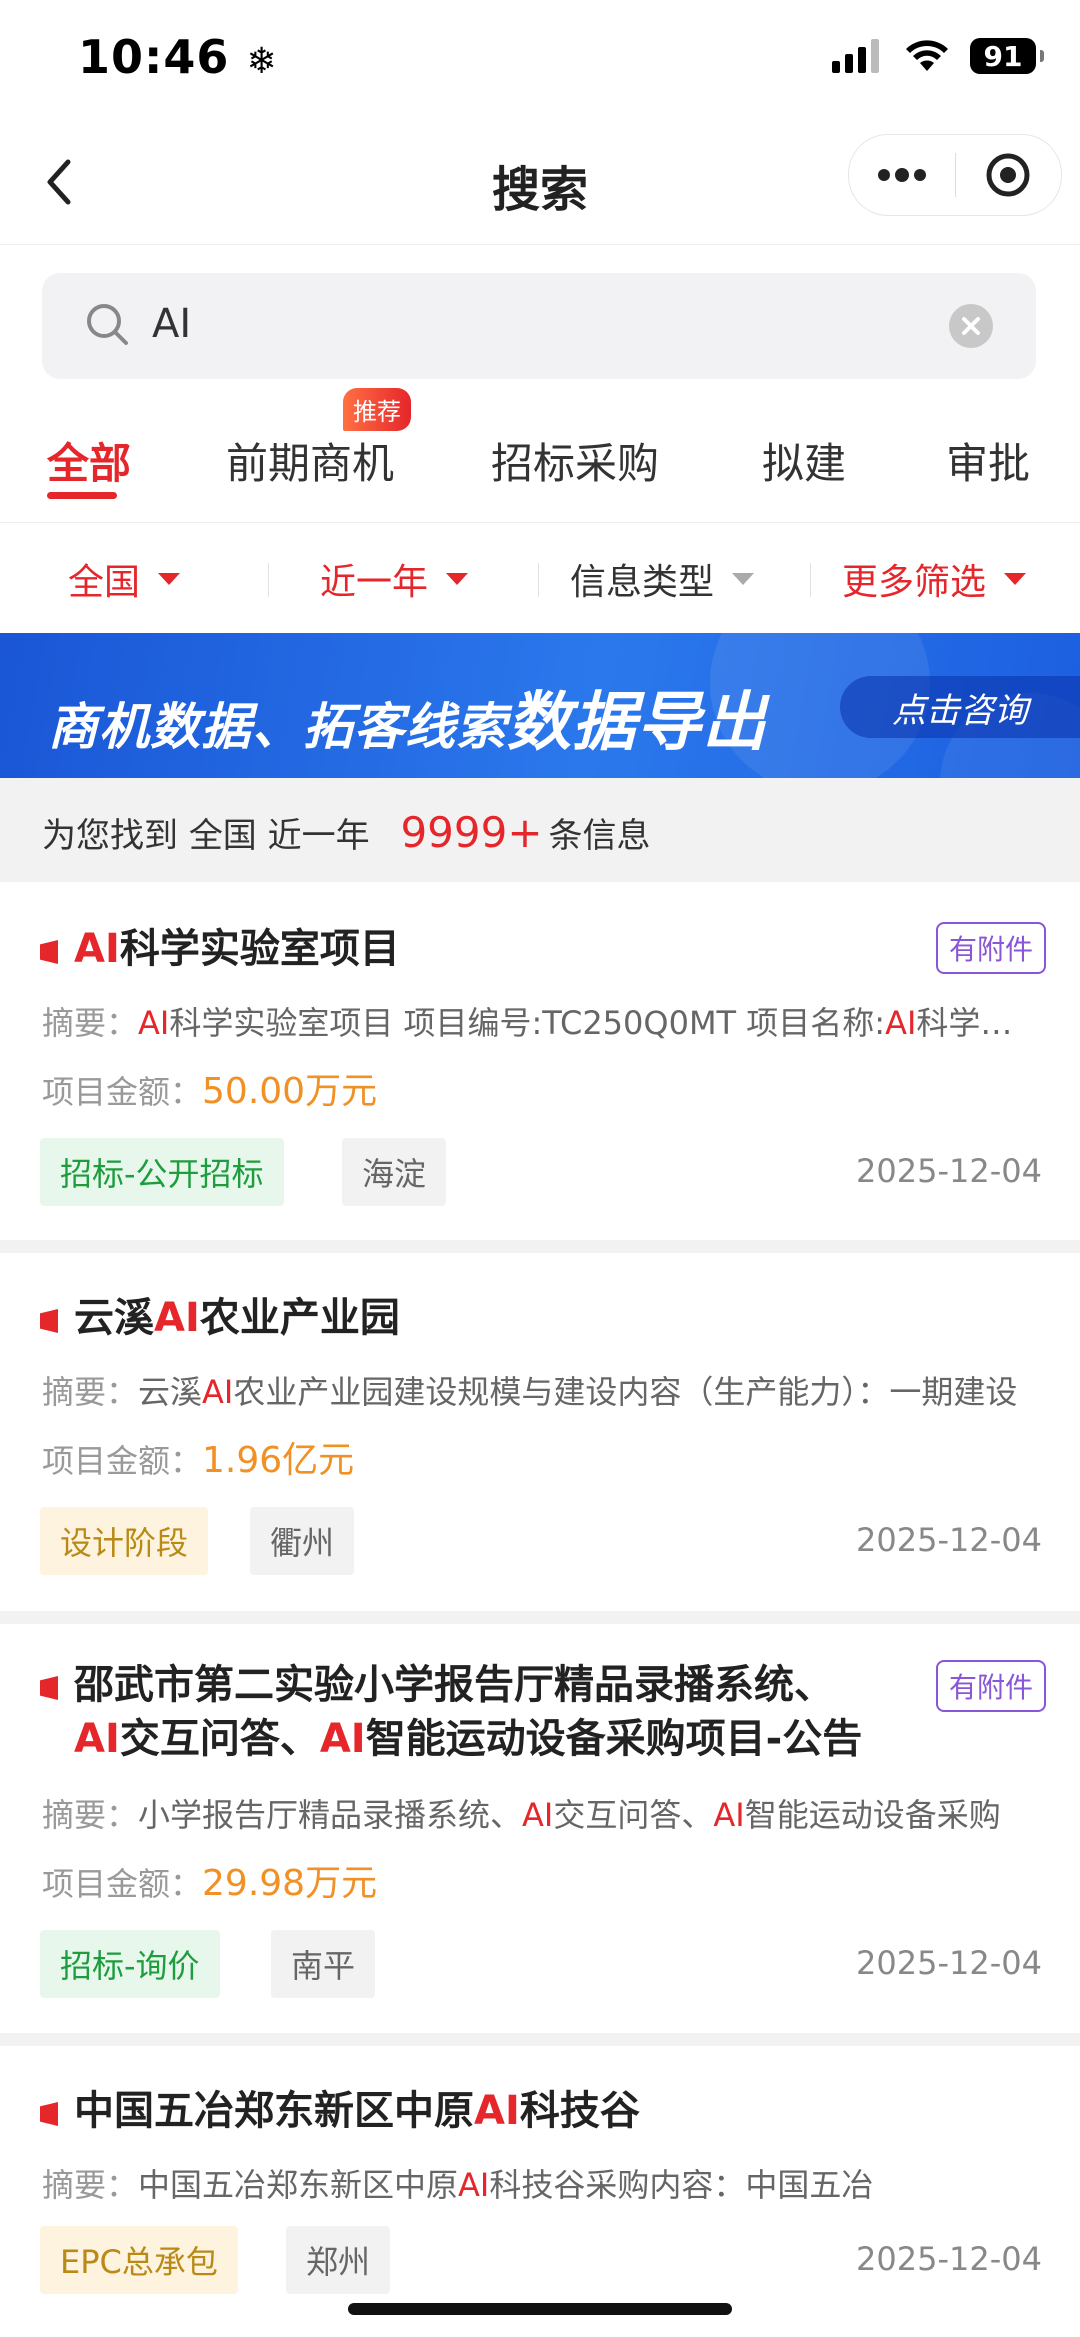 Image resolution: width=1080 pixels, height=2337 pixels. I want to click on battery-icon: 91, so click(1007, 56).